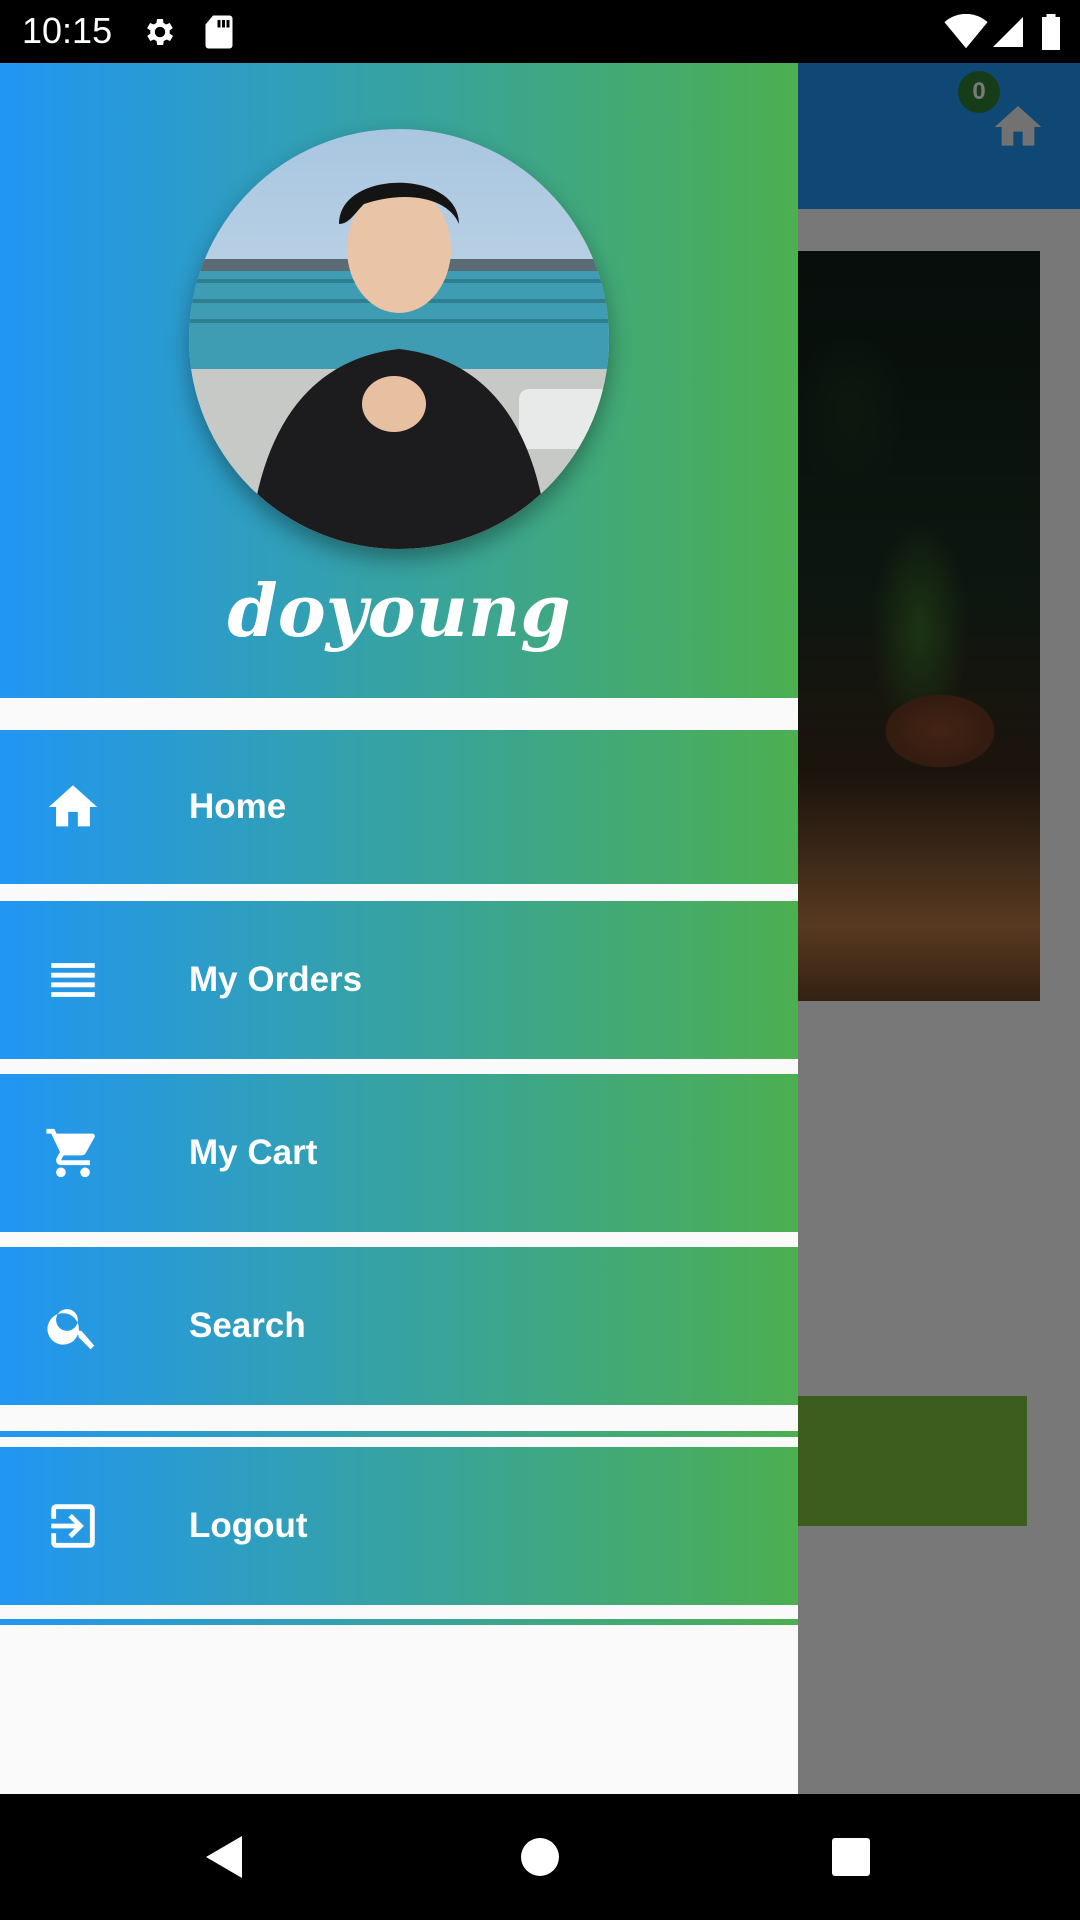 Image resolution: width=1080 pixels, height=1920 pixels. What do you see at coordinates (399, 807) in the screenshot?
I see `drawer-item-home: Home` at bounding box center [399, 807].